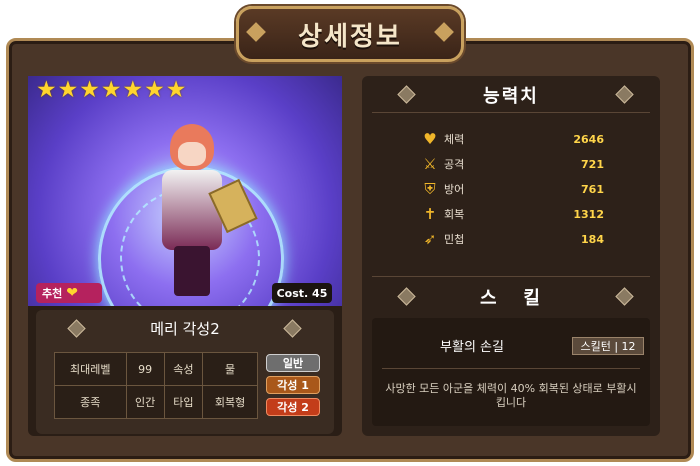 This screenshot has width=700, height=466. What do you see at coordinates (183, 369) in the screenshot?
I see `info-cell: 속성` at bounding box center [183, 369].